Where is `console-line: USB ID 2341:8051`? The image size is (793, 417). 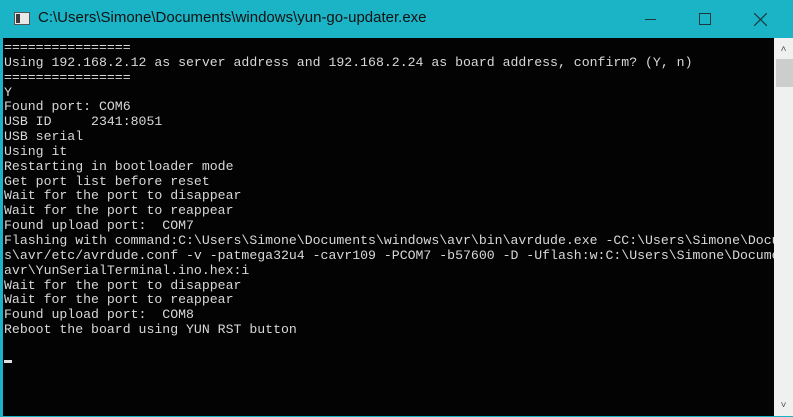 console-line: USB ID 2341:8051 is located at coordinates (83, 122).